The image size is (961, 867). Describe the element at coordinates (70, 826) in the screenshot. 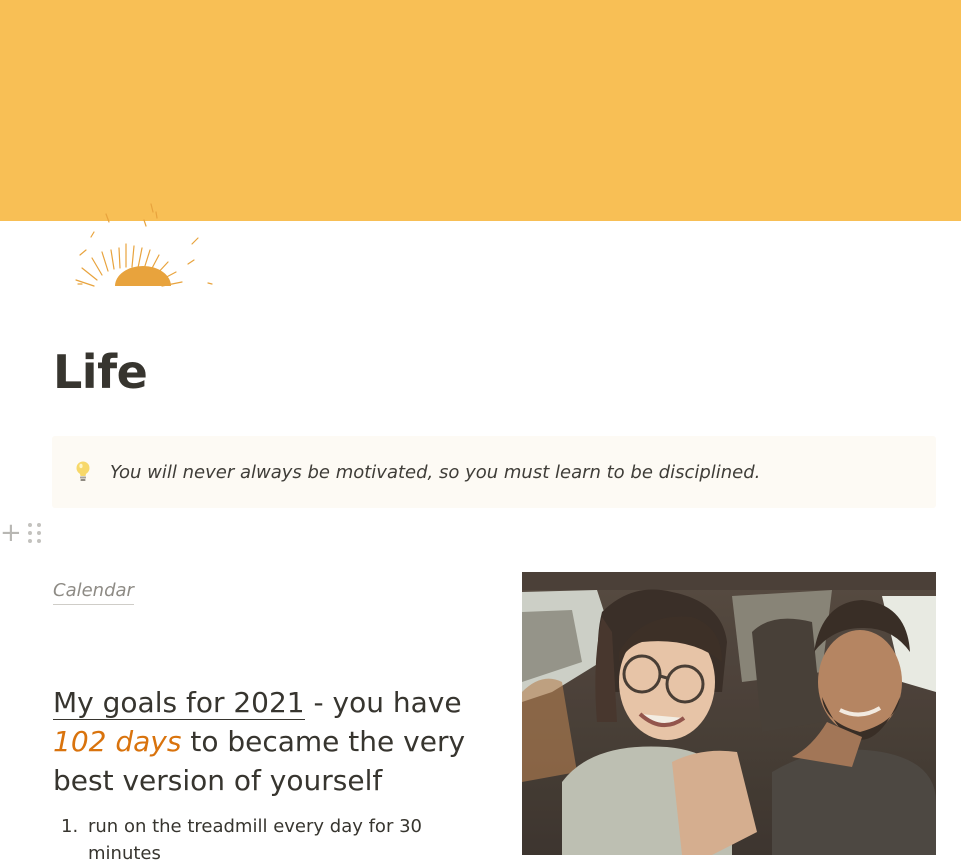

I see `list-item-number: 1.` at that location.